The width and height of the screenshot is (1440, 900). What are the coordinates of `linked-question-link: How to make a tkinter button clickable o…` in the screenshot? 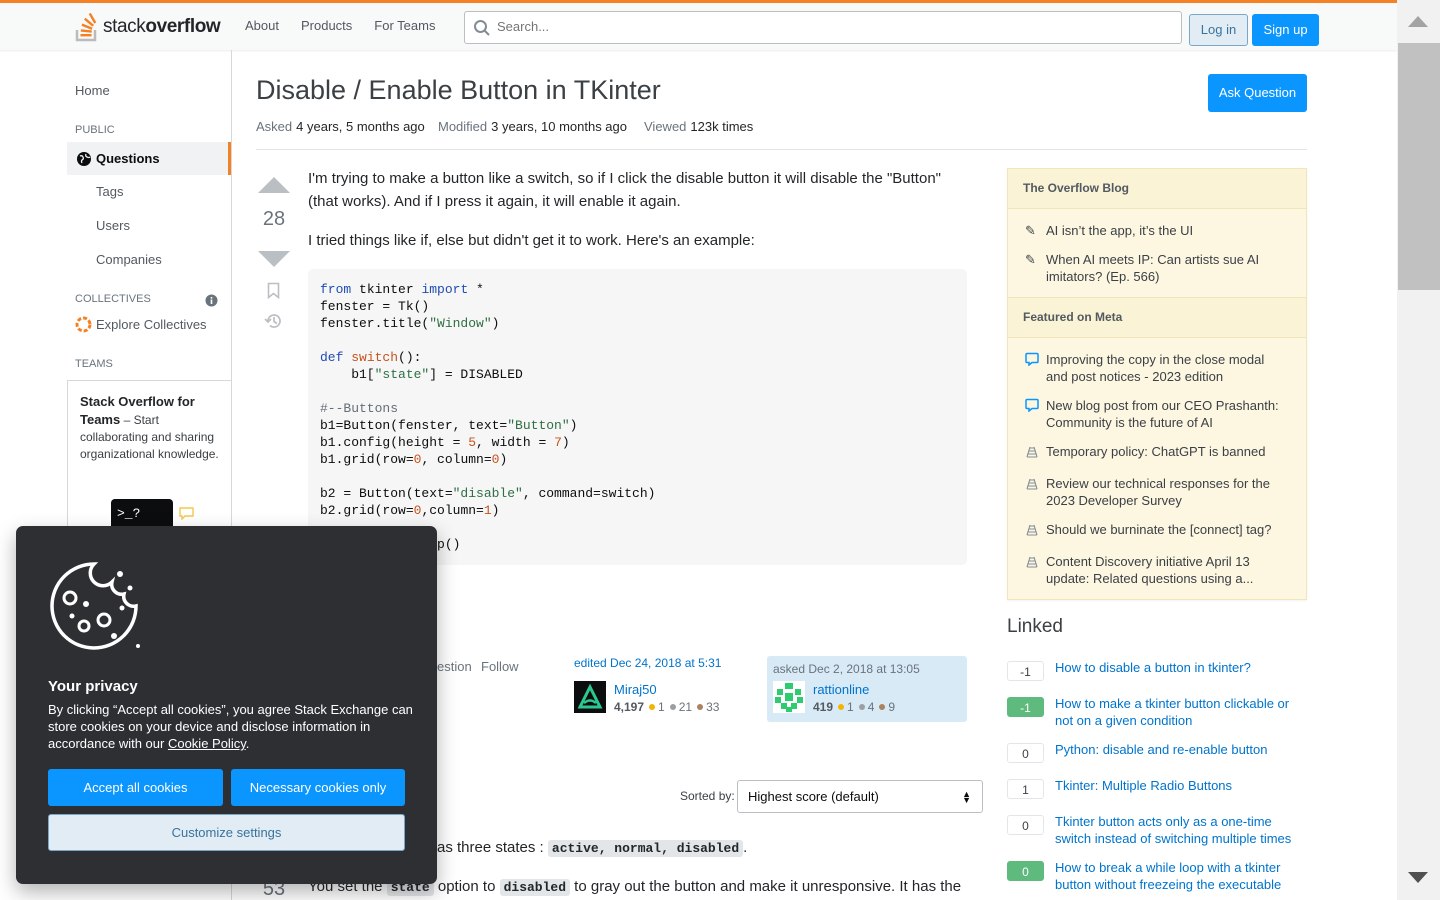 It's located at (1180, 712).